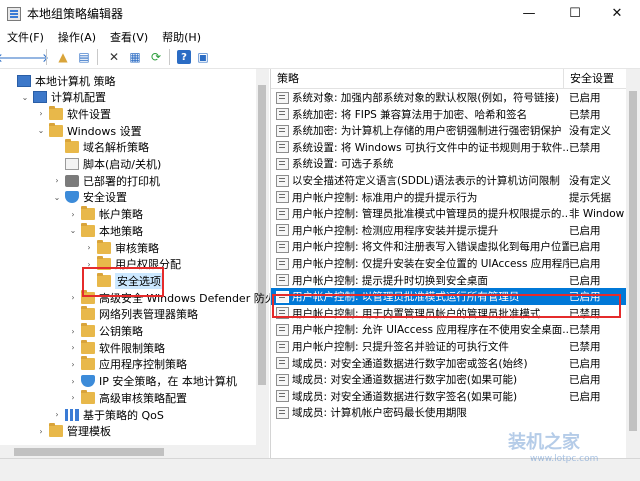 The height and width of the screenshot is (481, 640). Describe the element at coordinates (448, 197) in the screenshot. I see `policy-row: 用户帐户控制: 标准用户的提升提示行为 提示凭据` at that location.